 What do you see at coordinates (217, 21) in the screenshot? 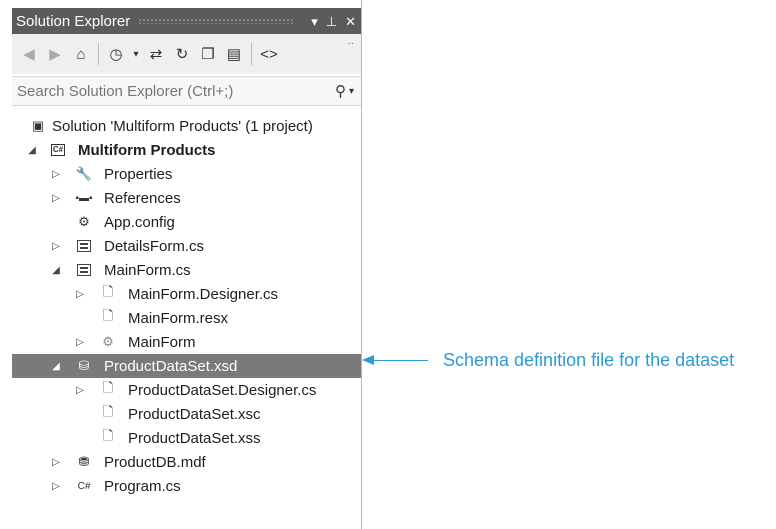
I see `drag-grip` at bounding box center [217, 21].